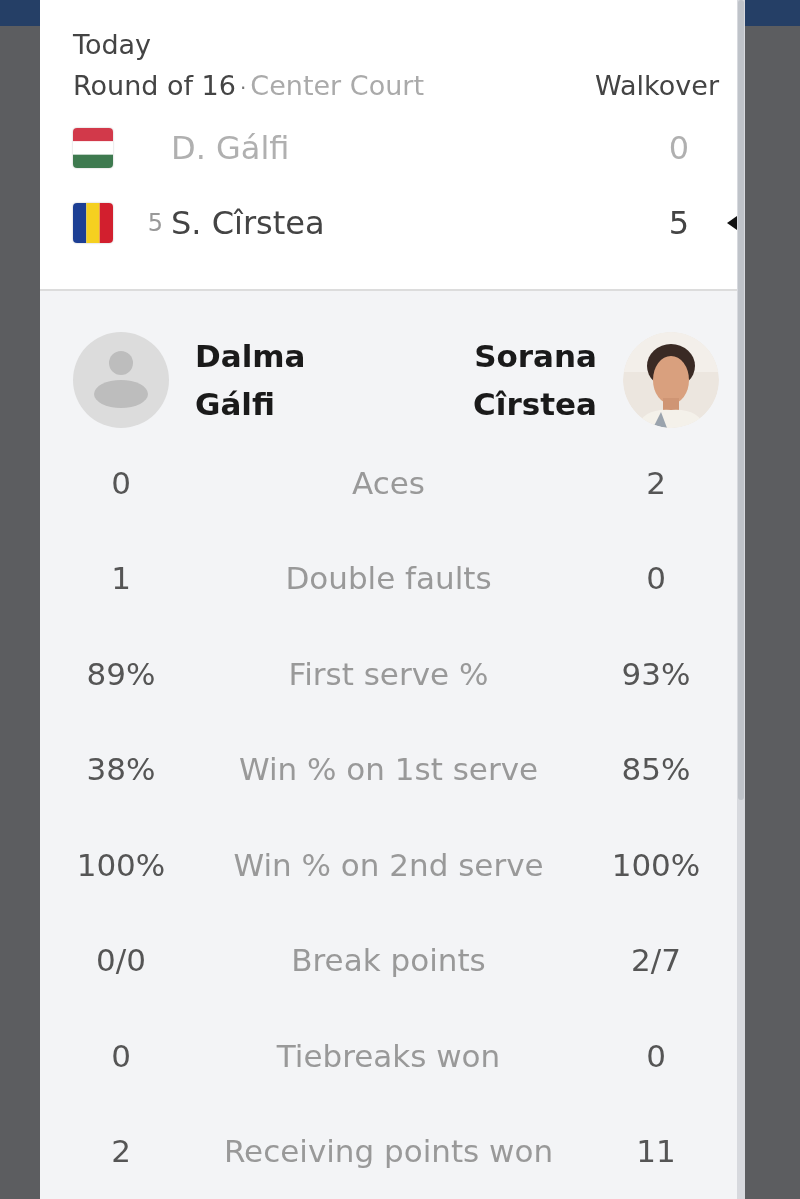 This screenshot has width=800, height=1199. I want to click on match-status: Walkover, so click(657, 86).